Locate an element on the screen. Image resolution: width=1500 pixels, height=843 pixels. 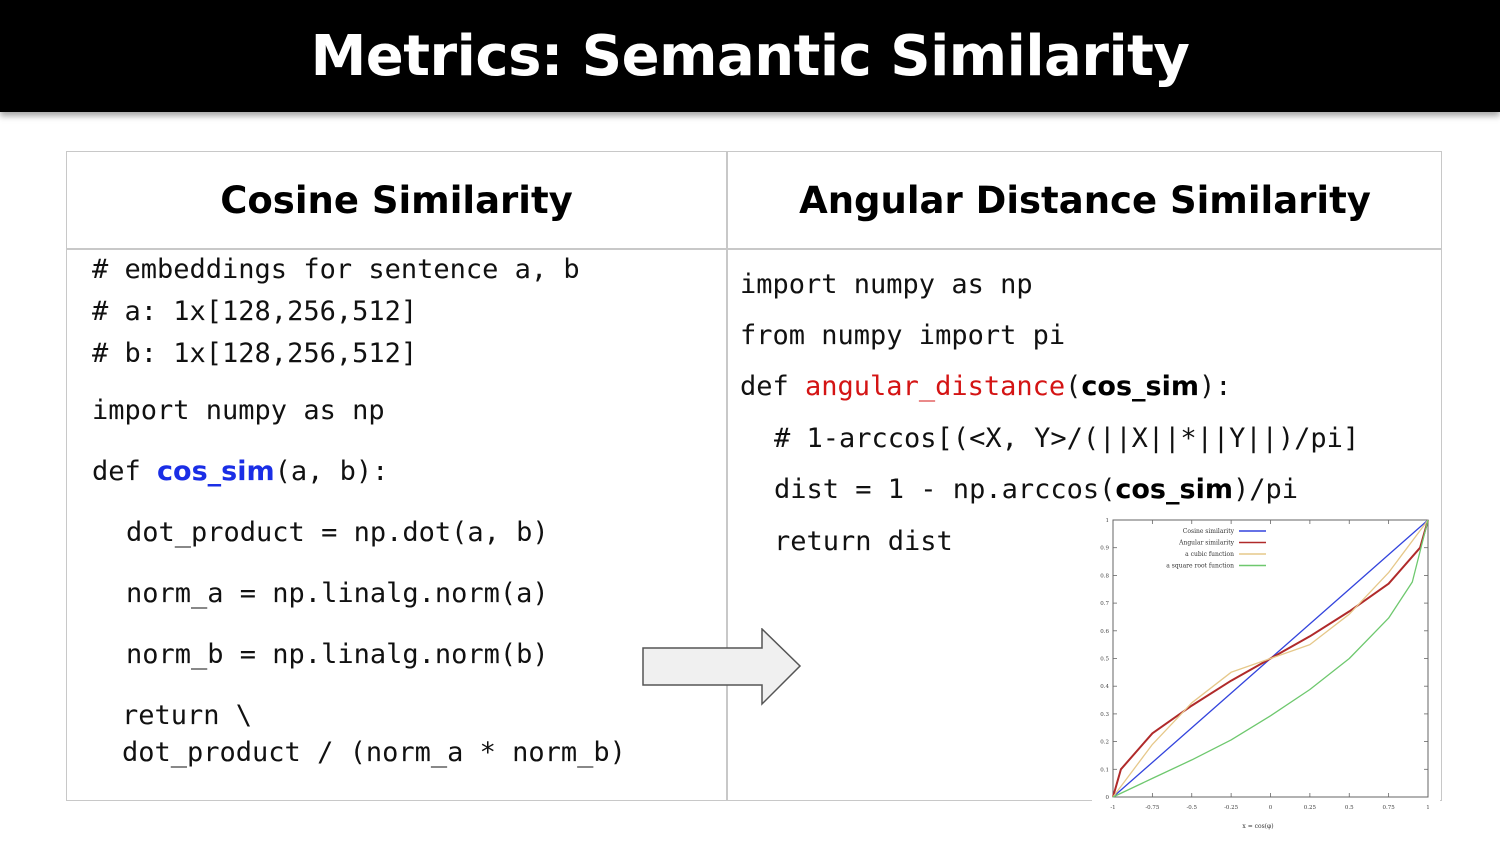
chart-y-tick-label: 0.6 is located at coordinates (1104, 632).